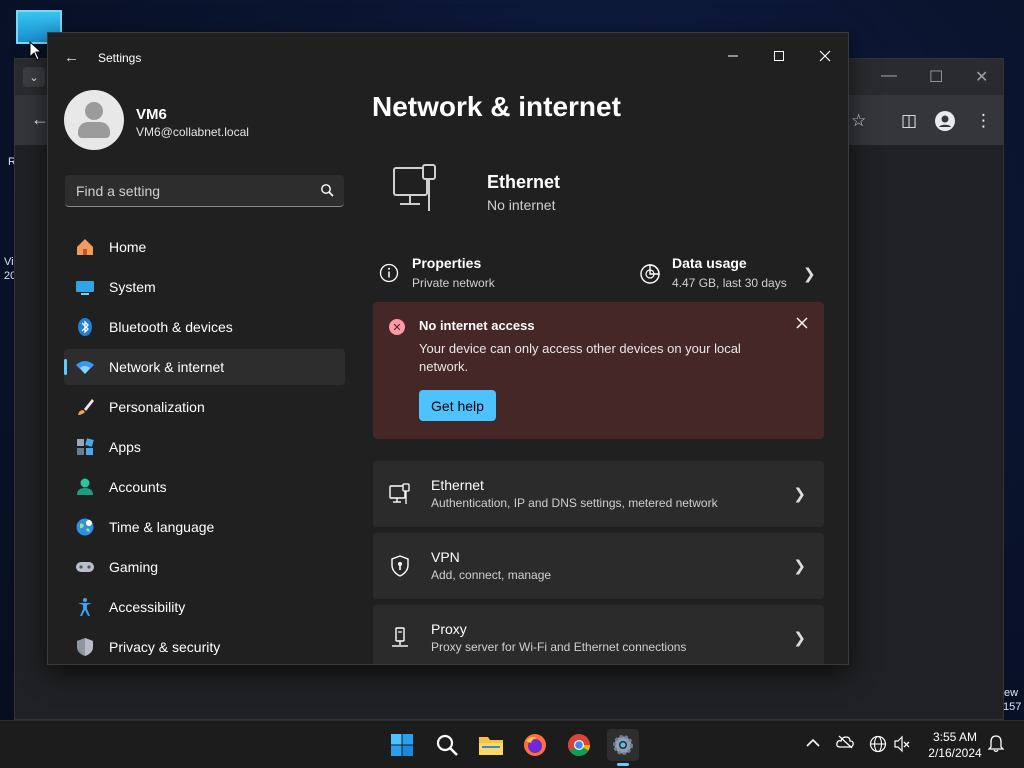  Describe the element at coordinates (120, 58) in the screenshot. I see `window-title: Settings` at that location.